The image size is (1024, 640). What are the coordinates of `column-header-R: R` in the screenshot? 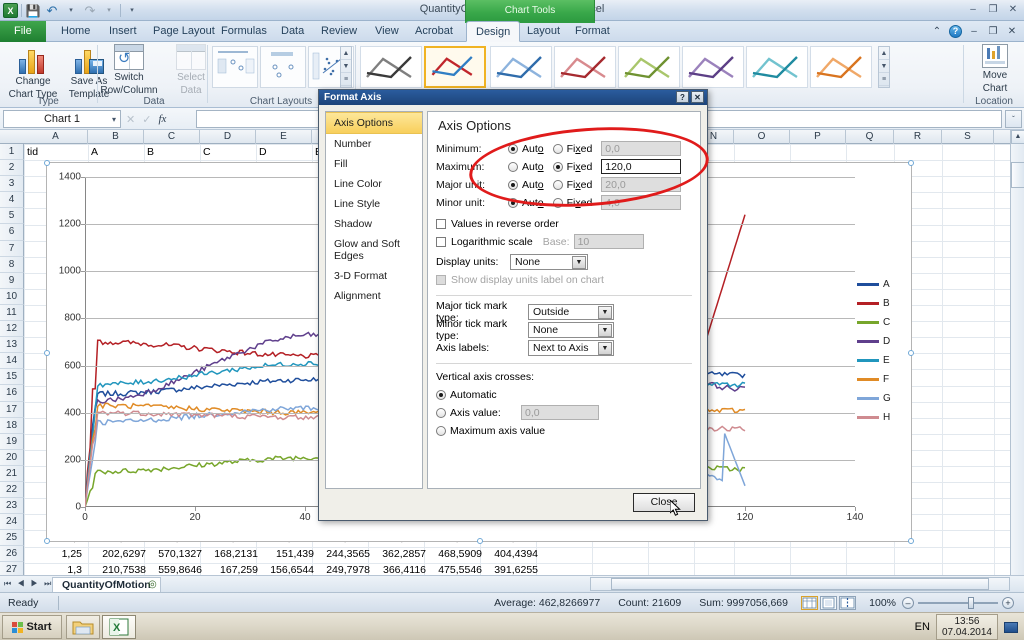 It's located at (918, 137).